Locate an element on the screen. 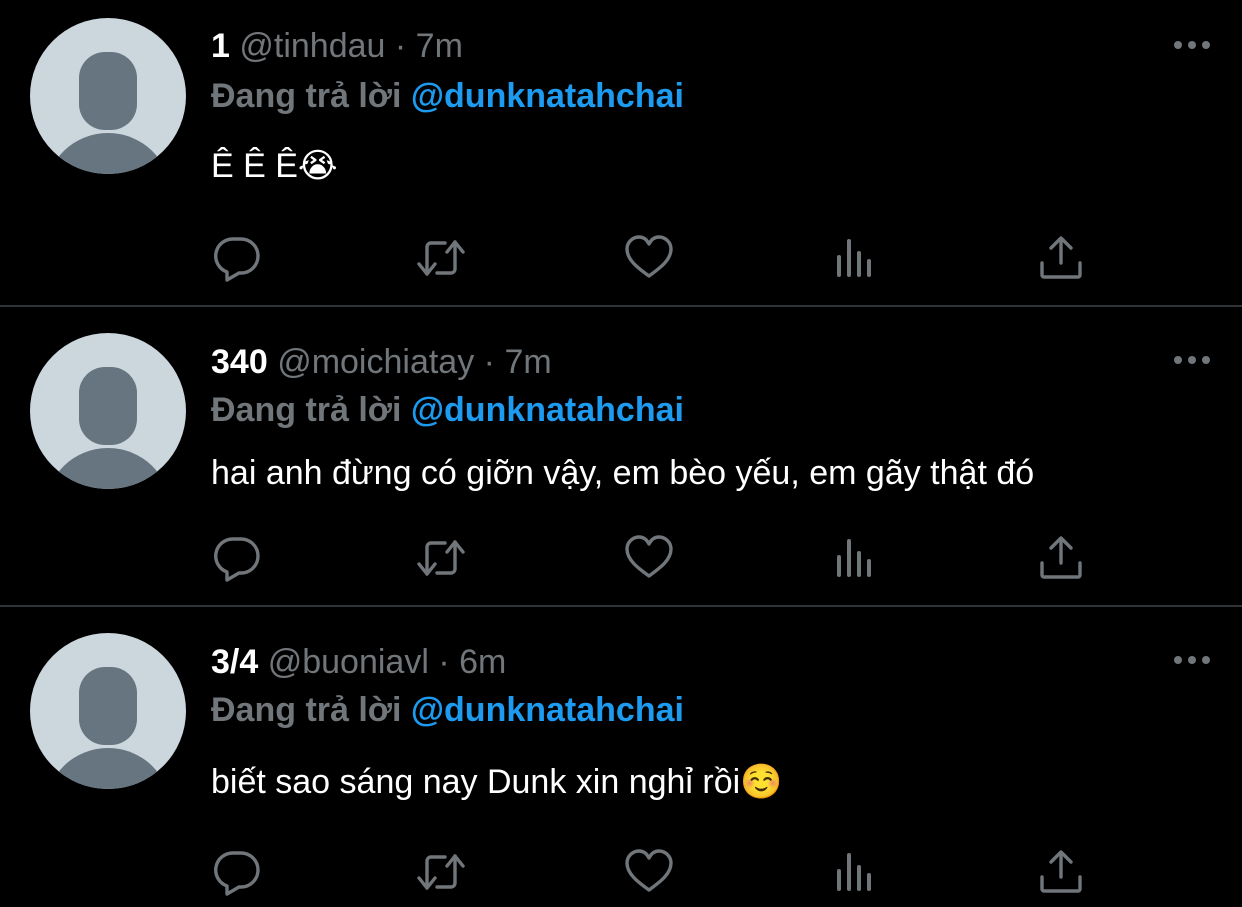  tweet-header: 340 @moichiatay · 7m is located at coordinates (381, 362).